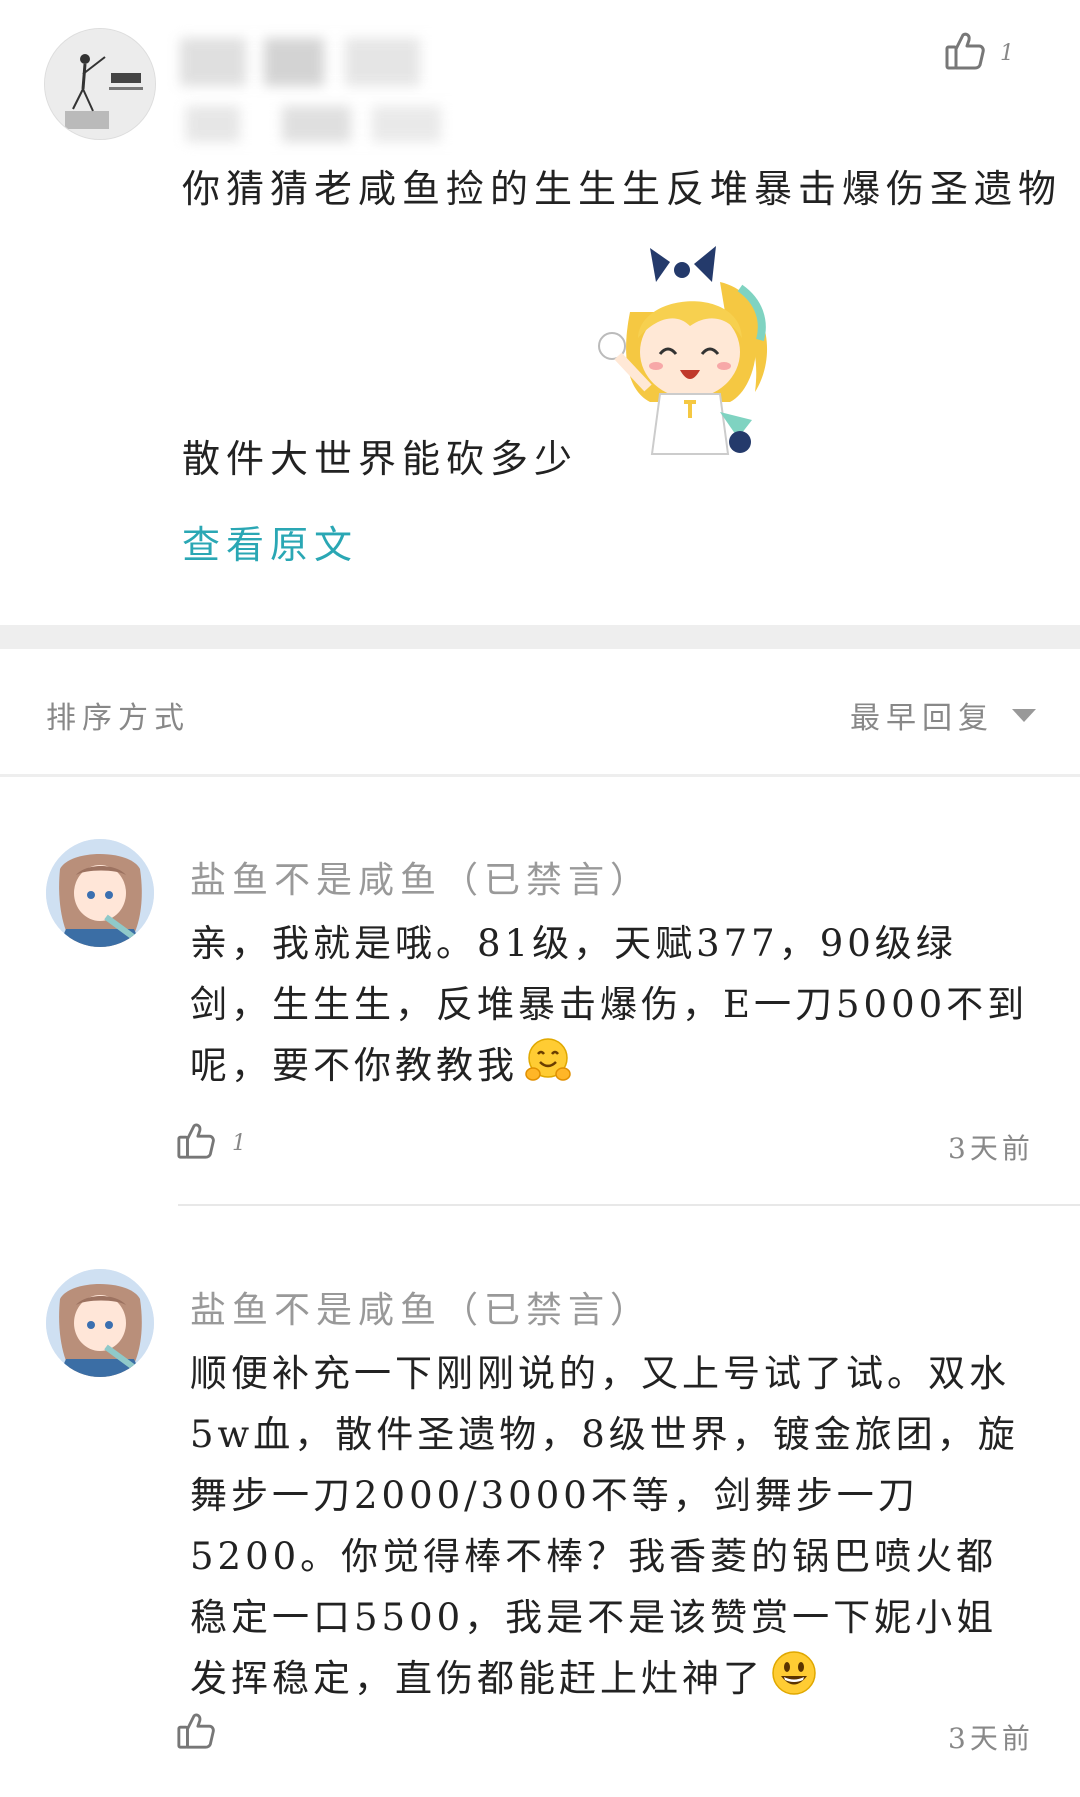 This screenshot has width=1080, height=1797. I want to click on sort-label: 排序方式, so click(118, 718).